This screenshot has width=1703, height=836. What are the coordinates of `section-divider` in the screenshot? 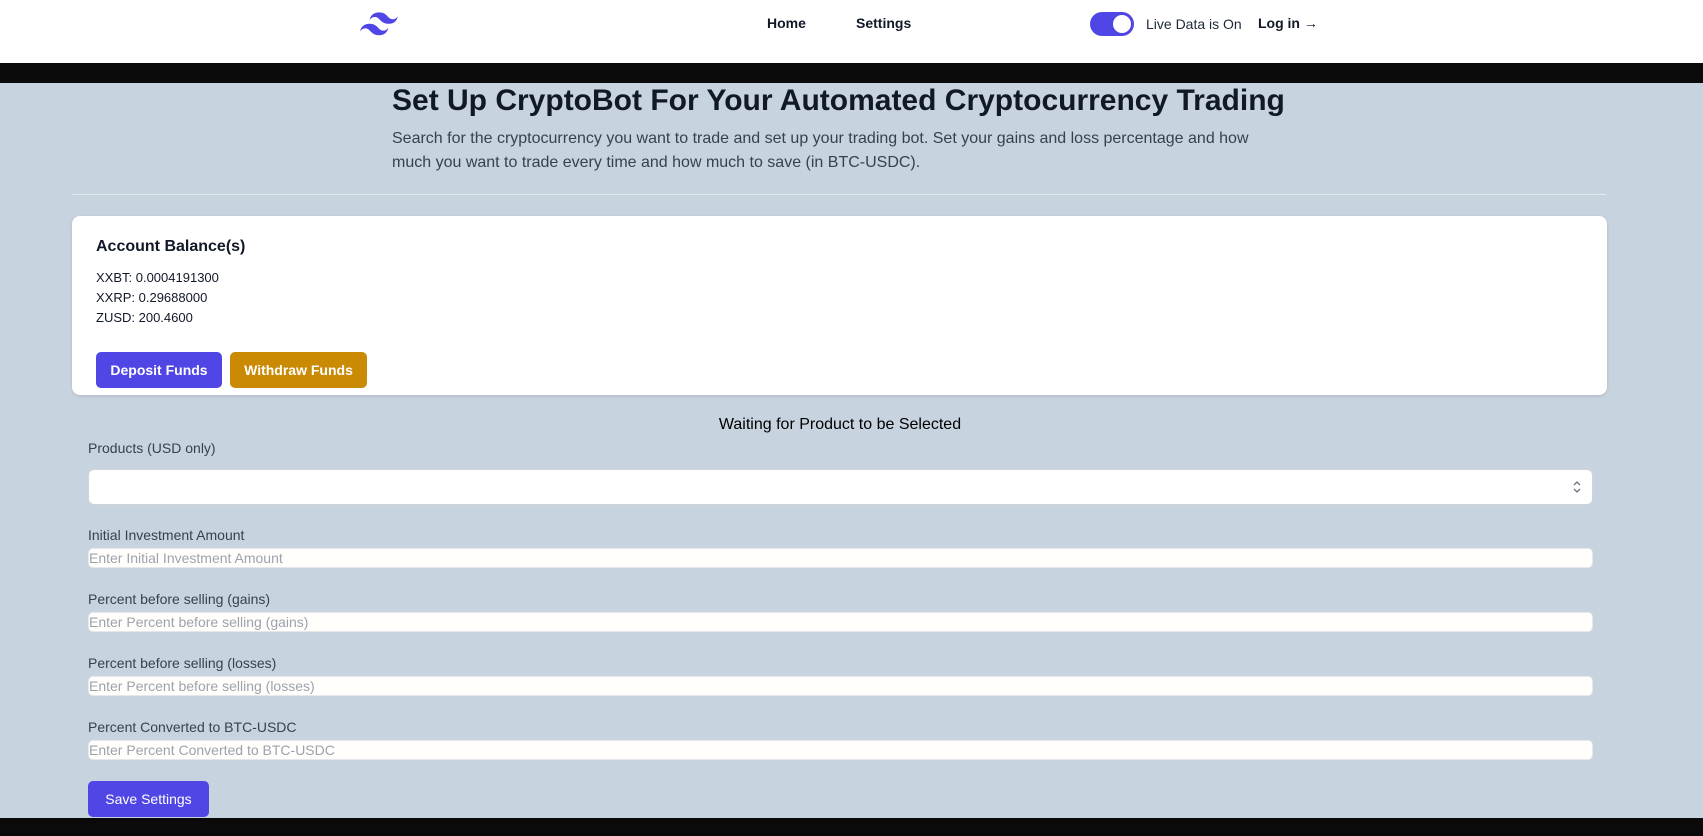 It's located at (839, 194).